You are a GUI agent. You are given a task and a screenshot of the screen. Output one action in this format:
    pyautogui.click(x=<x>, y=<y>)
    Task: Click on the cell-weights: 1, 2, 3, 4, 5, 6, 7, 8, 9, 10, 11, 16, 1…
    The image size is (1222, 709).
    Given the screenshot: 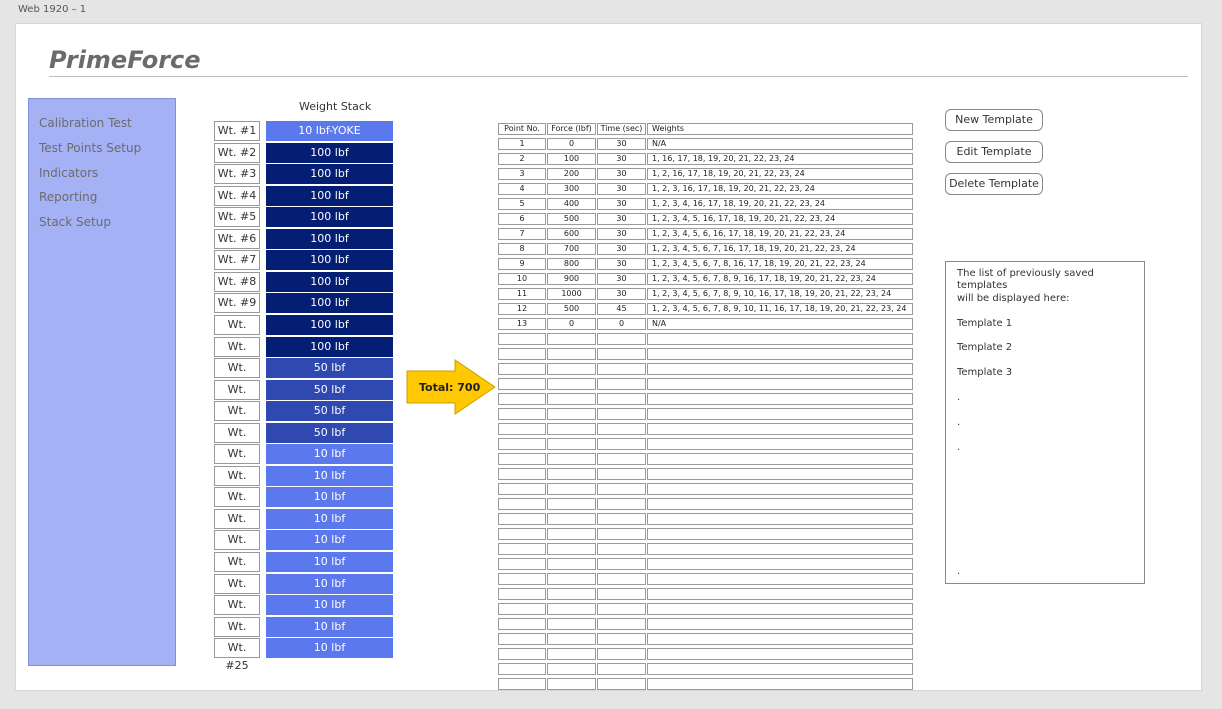 What is the action you would take?
    pyautogui.click(x=780, y=309)
    